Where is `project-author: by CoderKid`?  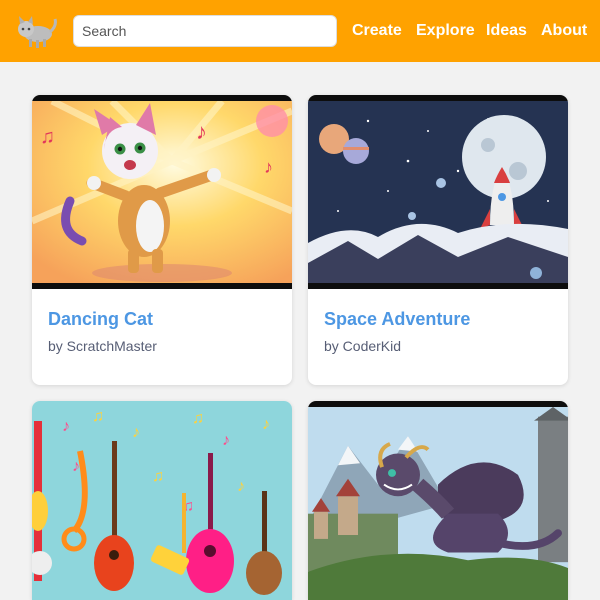
project-author: by CoderKid is located at coordinates (362, 346).